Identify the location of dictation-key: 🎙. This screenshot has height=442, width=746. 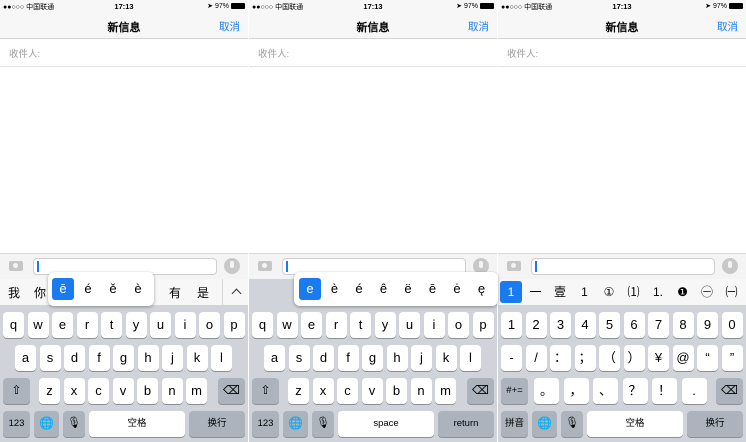
(572, 424).